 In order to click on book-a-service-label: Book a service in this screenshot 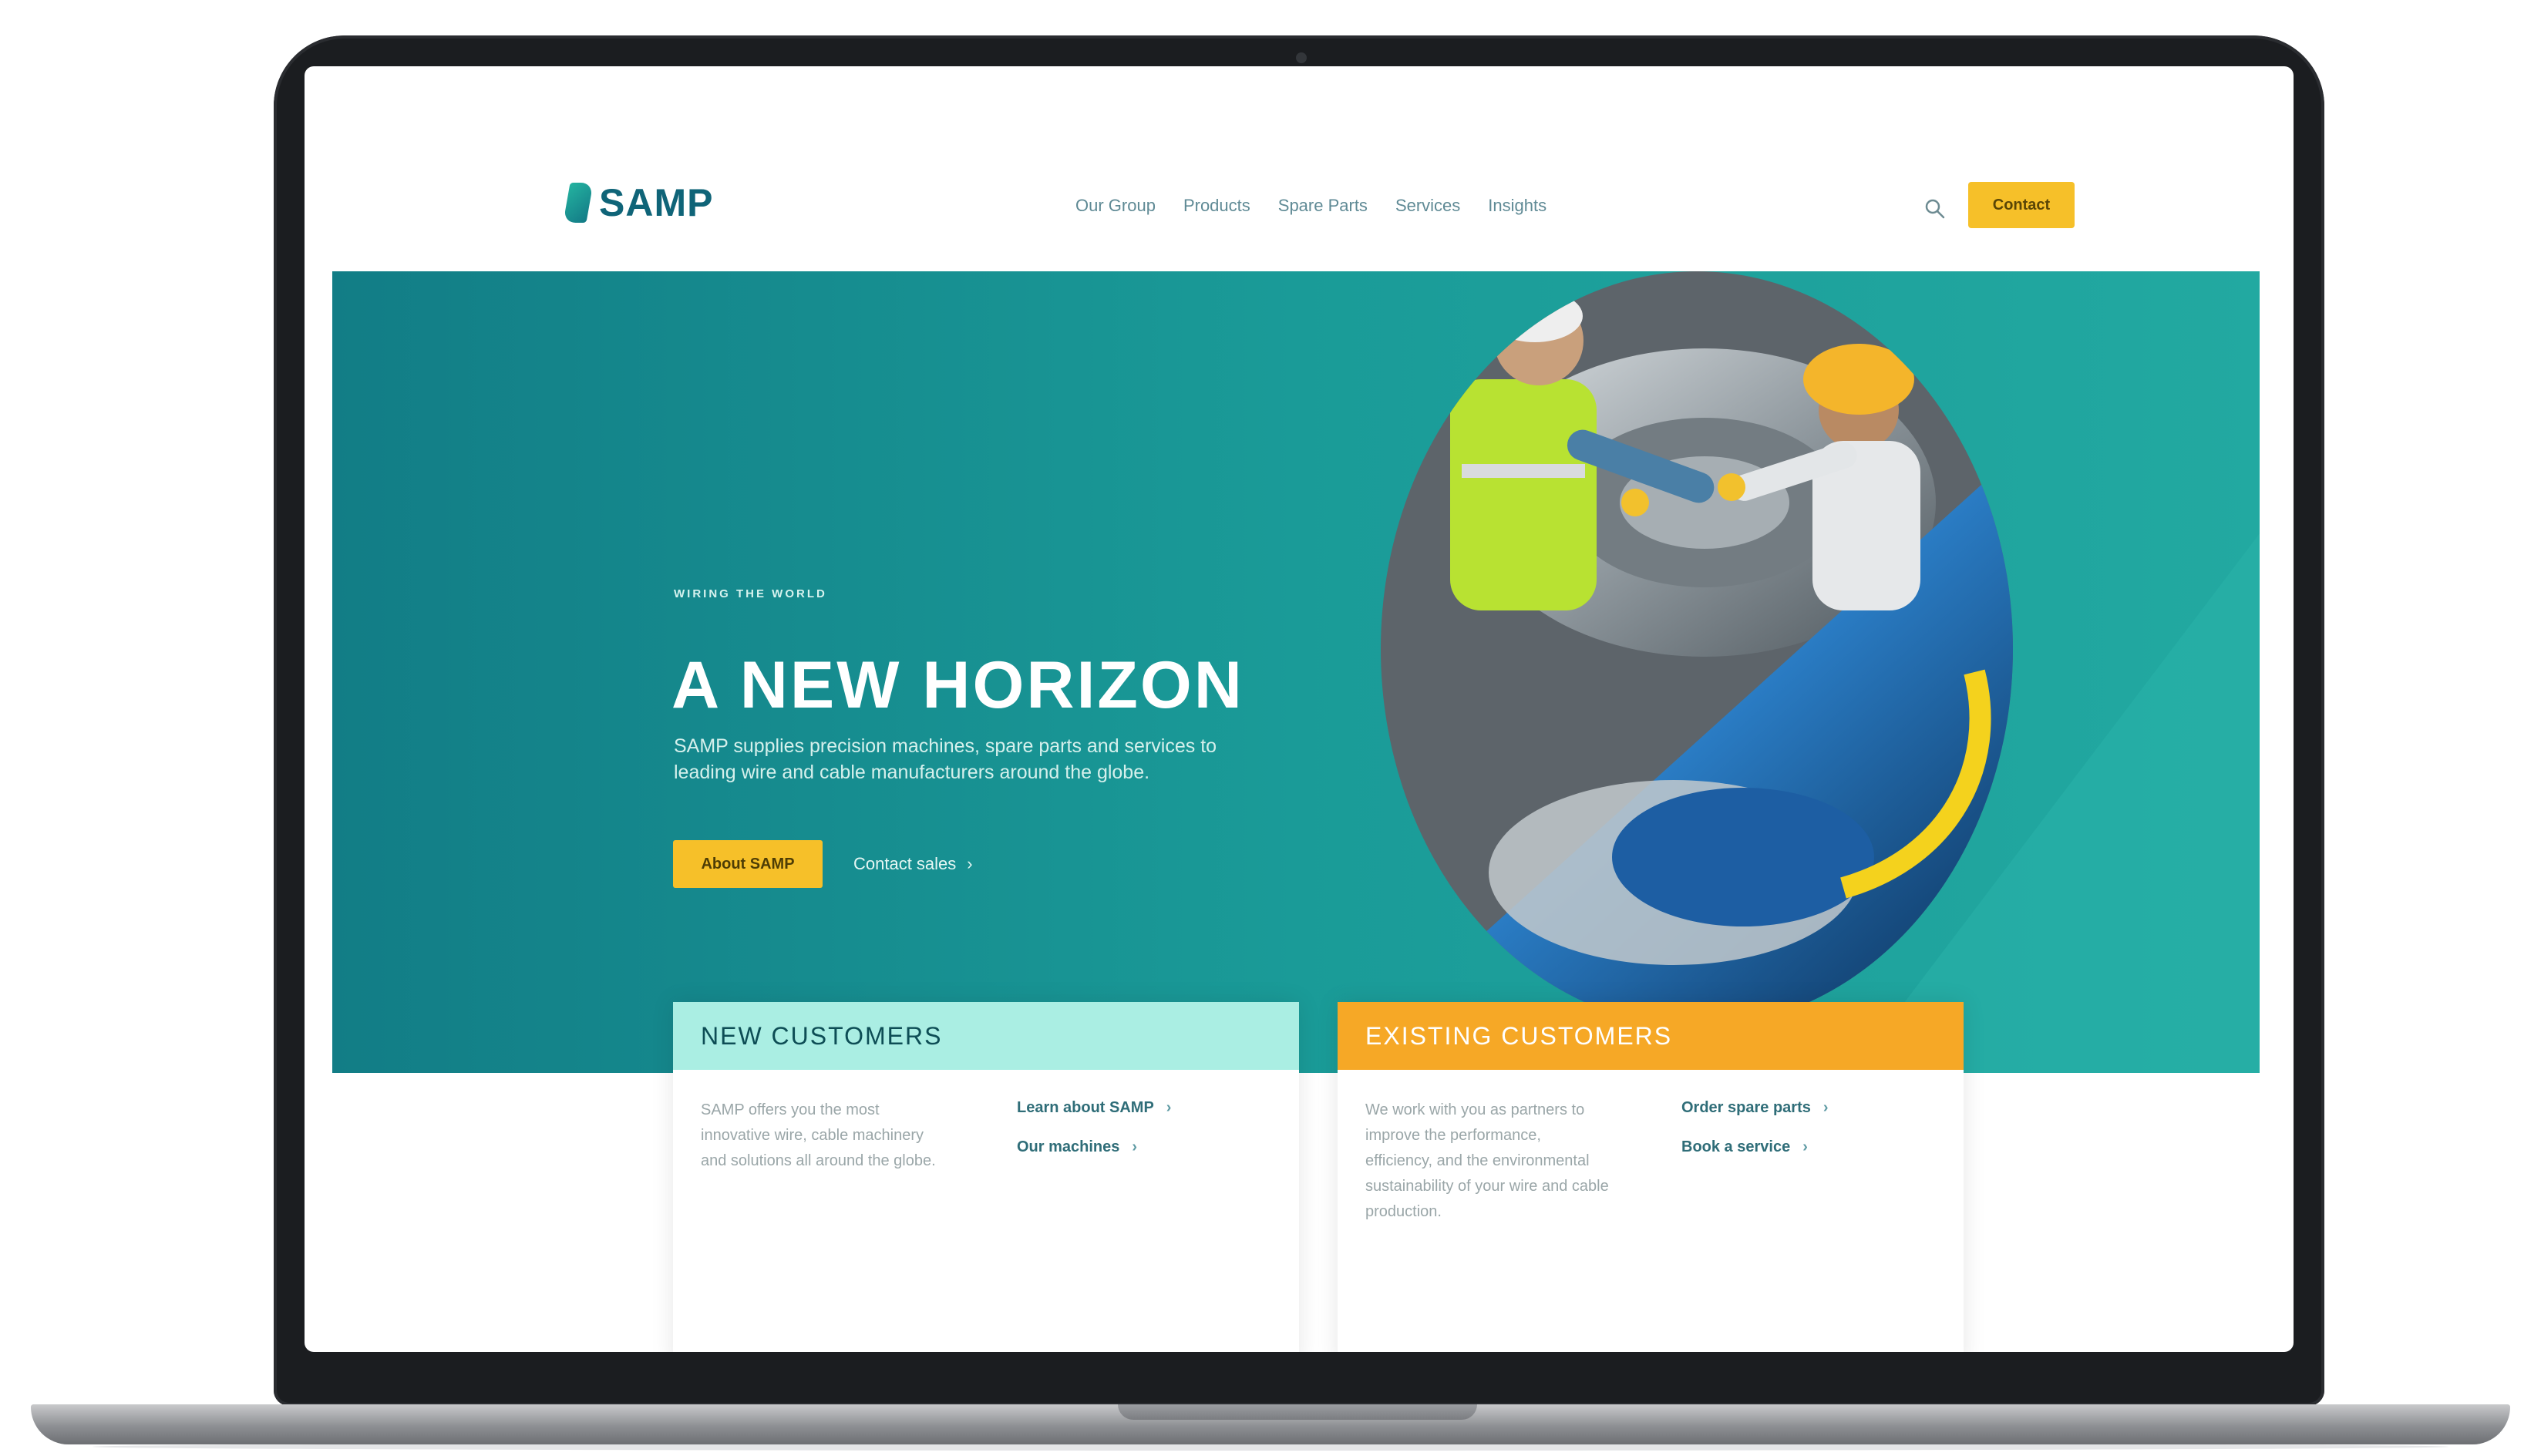, I will do `click(1736, 1146)`.